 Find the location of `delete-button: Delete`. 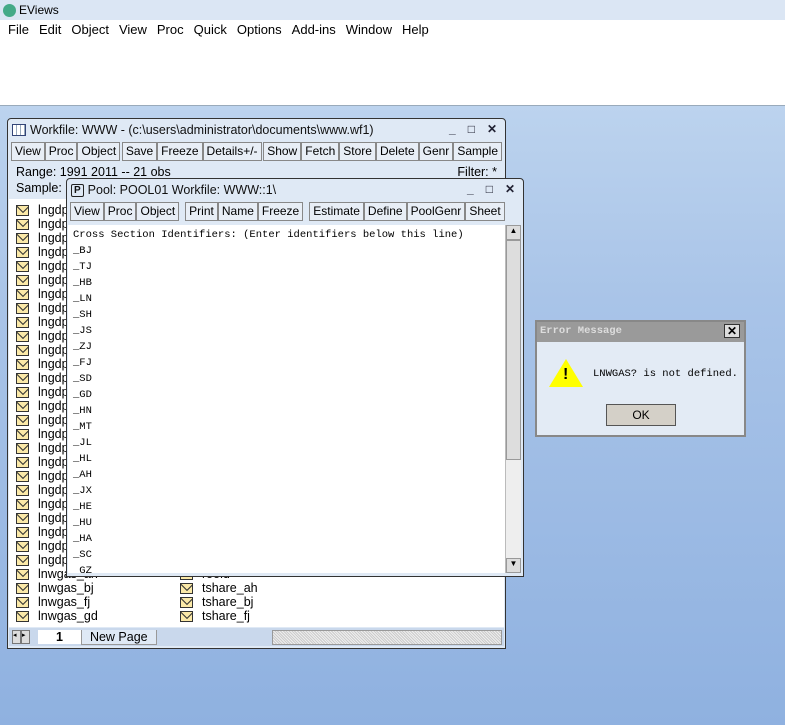

delete-button: Delete is located at coordinates (397, 151).